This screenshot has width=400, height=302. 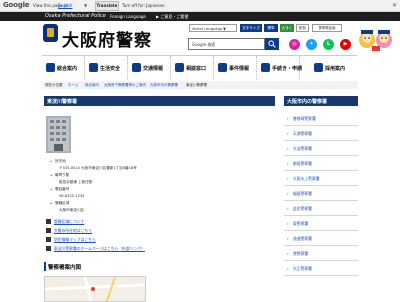 I want to click on alert-icon, so click(x=222, y=67).